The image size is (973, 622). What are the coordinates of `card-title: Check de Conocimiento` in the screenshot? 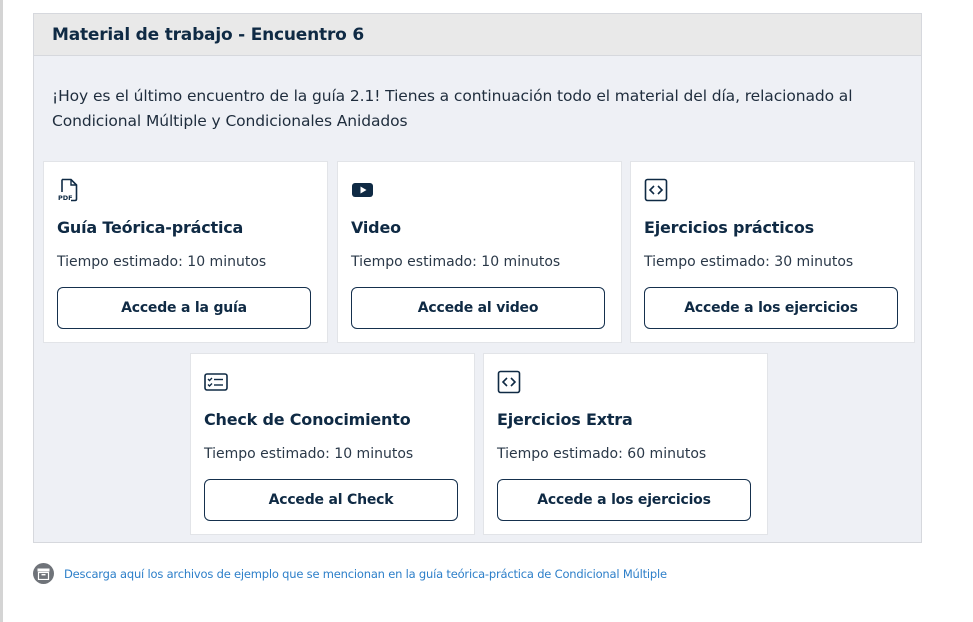 It's located at (307, 419).